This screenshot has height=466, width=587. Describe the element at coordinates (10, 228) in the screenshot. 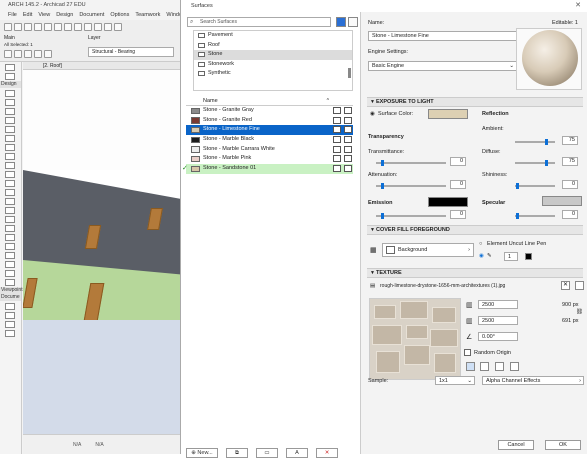

I see `mesh-tool-icon` at that location.